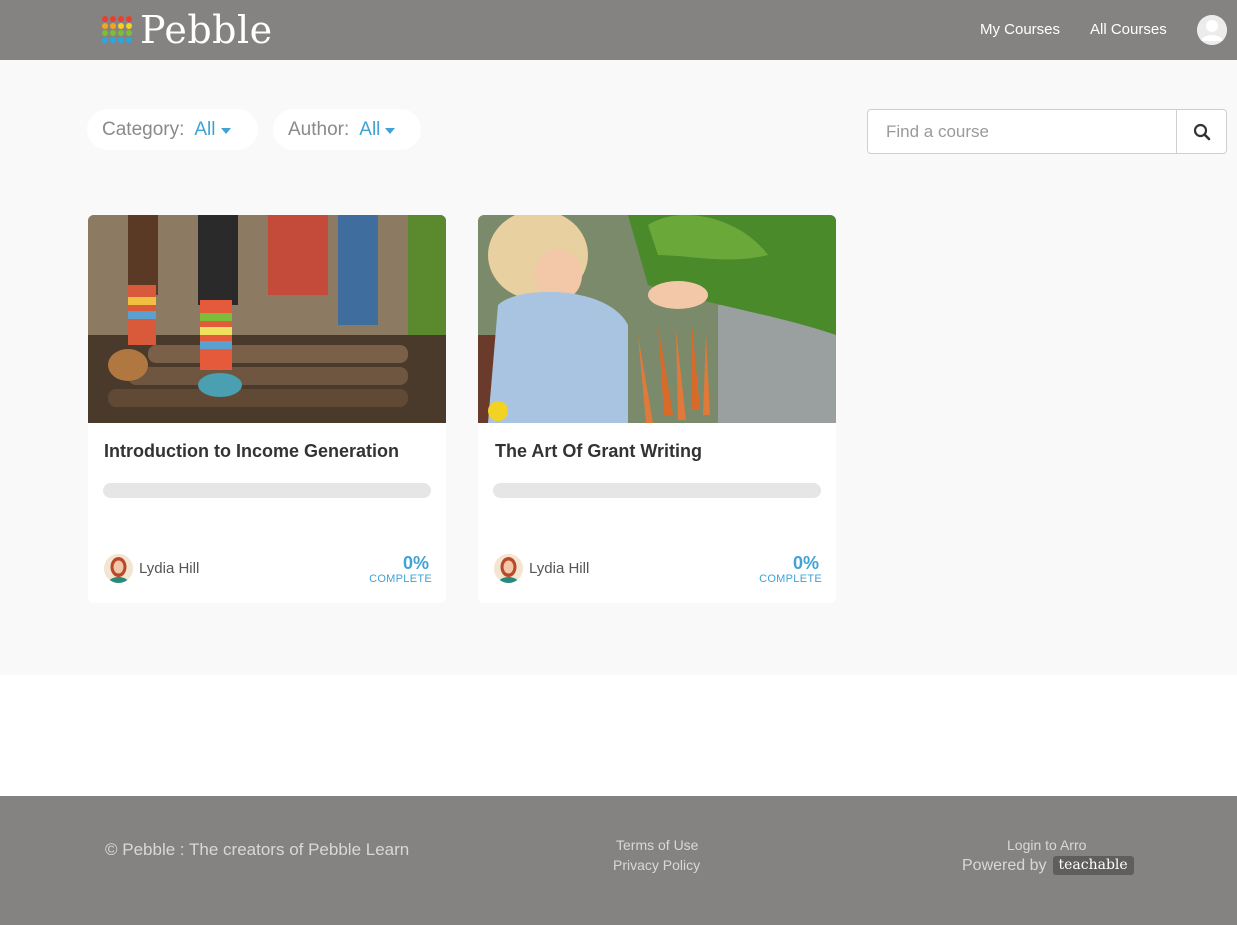  Describe the element at coordinates (257, 849) in the screenshot. I see `copyright-text: © Pebble : The creators of Pebble Learn` at that location.